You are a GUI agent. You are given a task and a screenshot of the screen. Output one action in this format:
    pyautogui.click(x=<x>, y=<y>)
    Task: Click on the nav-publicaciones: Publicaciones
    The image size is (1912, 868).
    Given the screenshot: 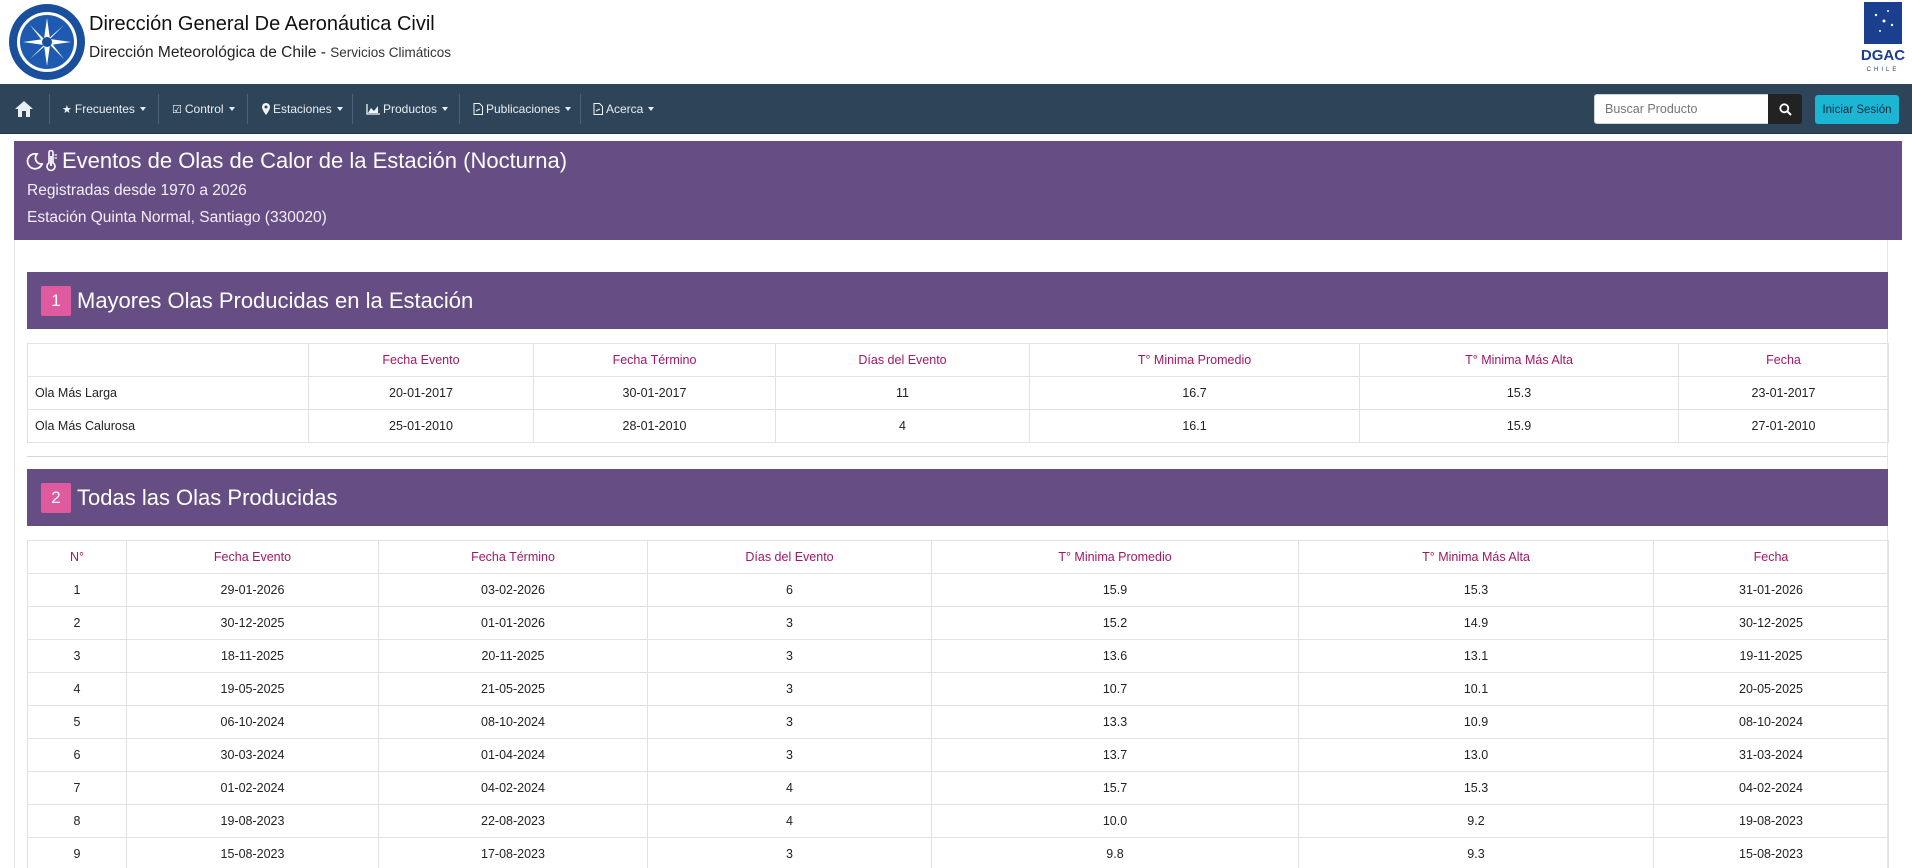 What is the action you would take?
    pyautogui.click(x=522, y=109)
    